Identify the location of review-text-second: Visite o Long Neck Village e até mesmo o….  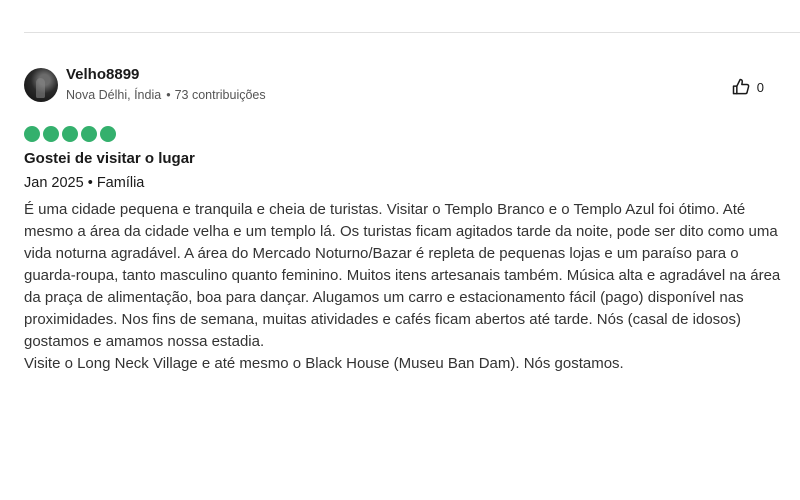
(324, 363).